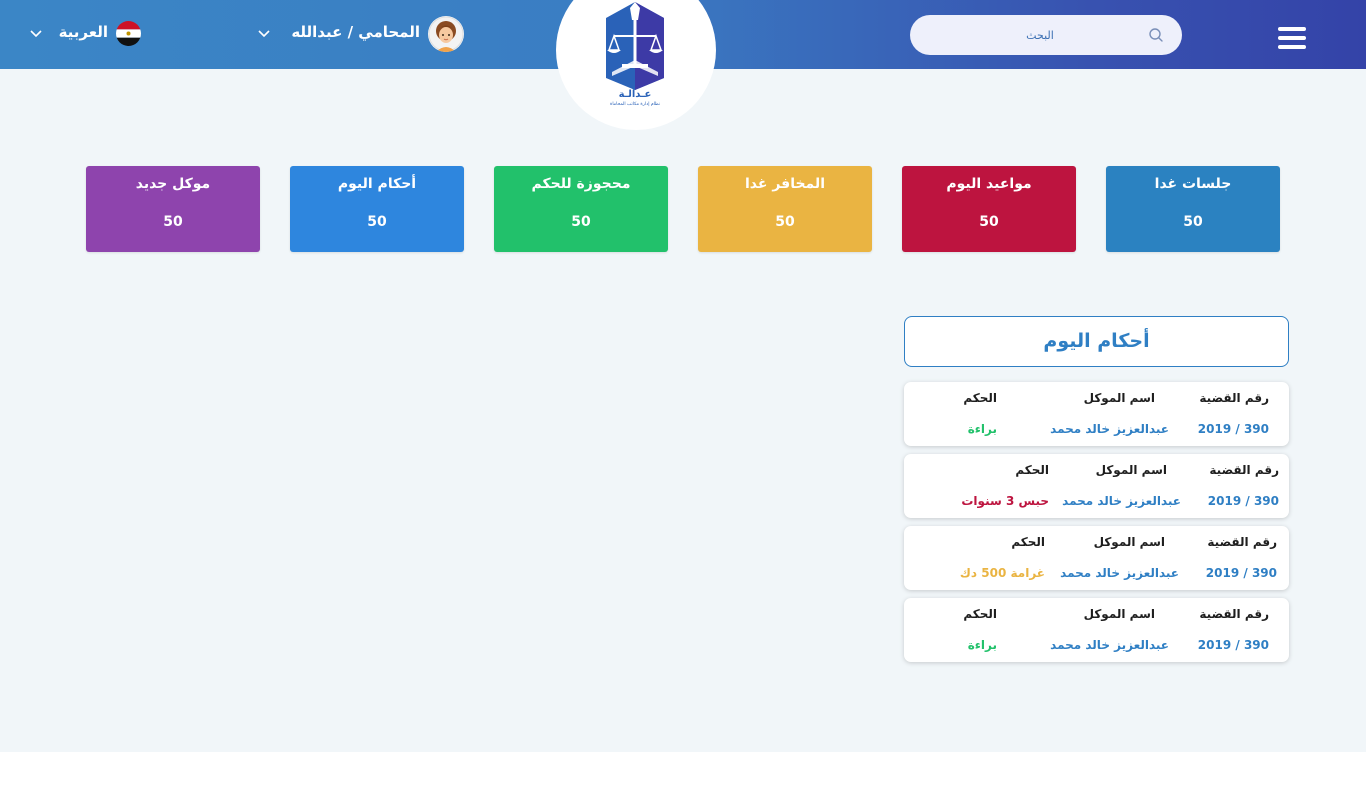 Image resolution: width=1366 pixels, height=788 pixels. I want to click on stat-title: مواعيد اليوم, so click(989, 184).